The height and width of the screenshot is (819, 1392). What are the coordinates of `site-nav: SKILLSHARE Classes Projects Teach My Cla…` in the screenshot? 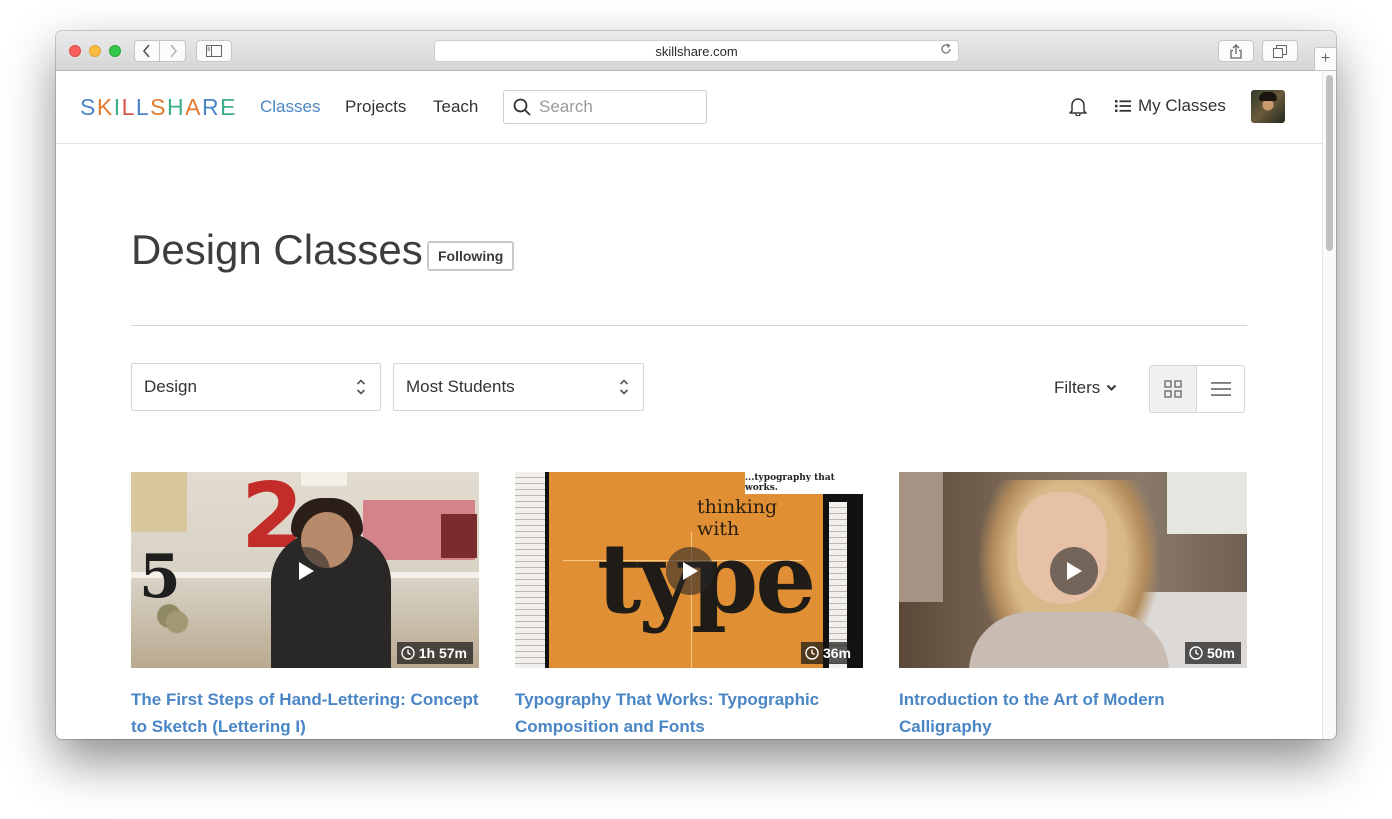 It's located at (689, 107).